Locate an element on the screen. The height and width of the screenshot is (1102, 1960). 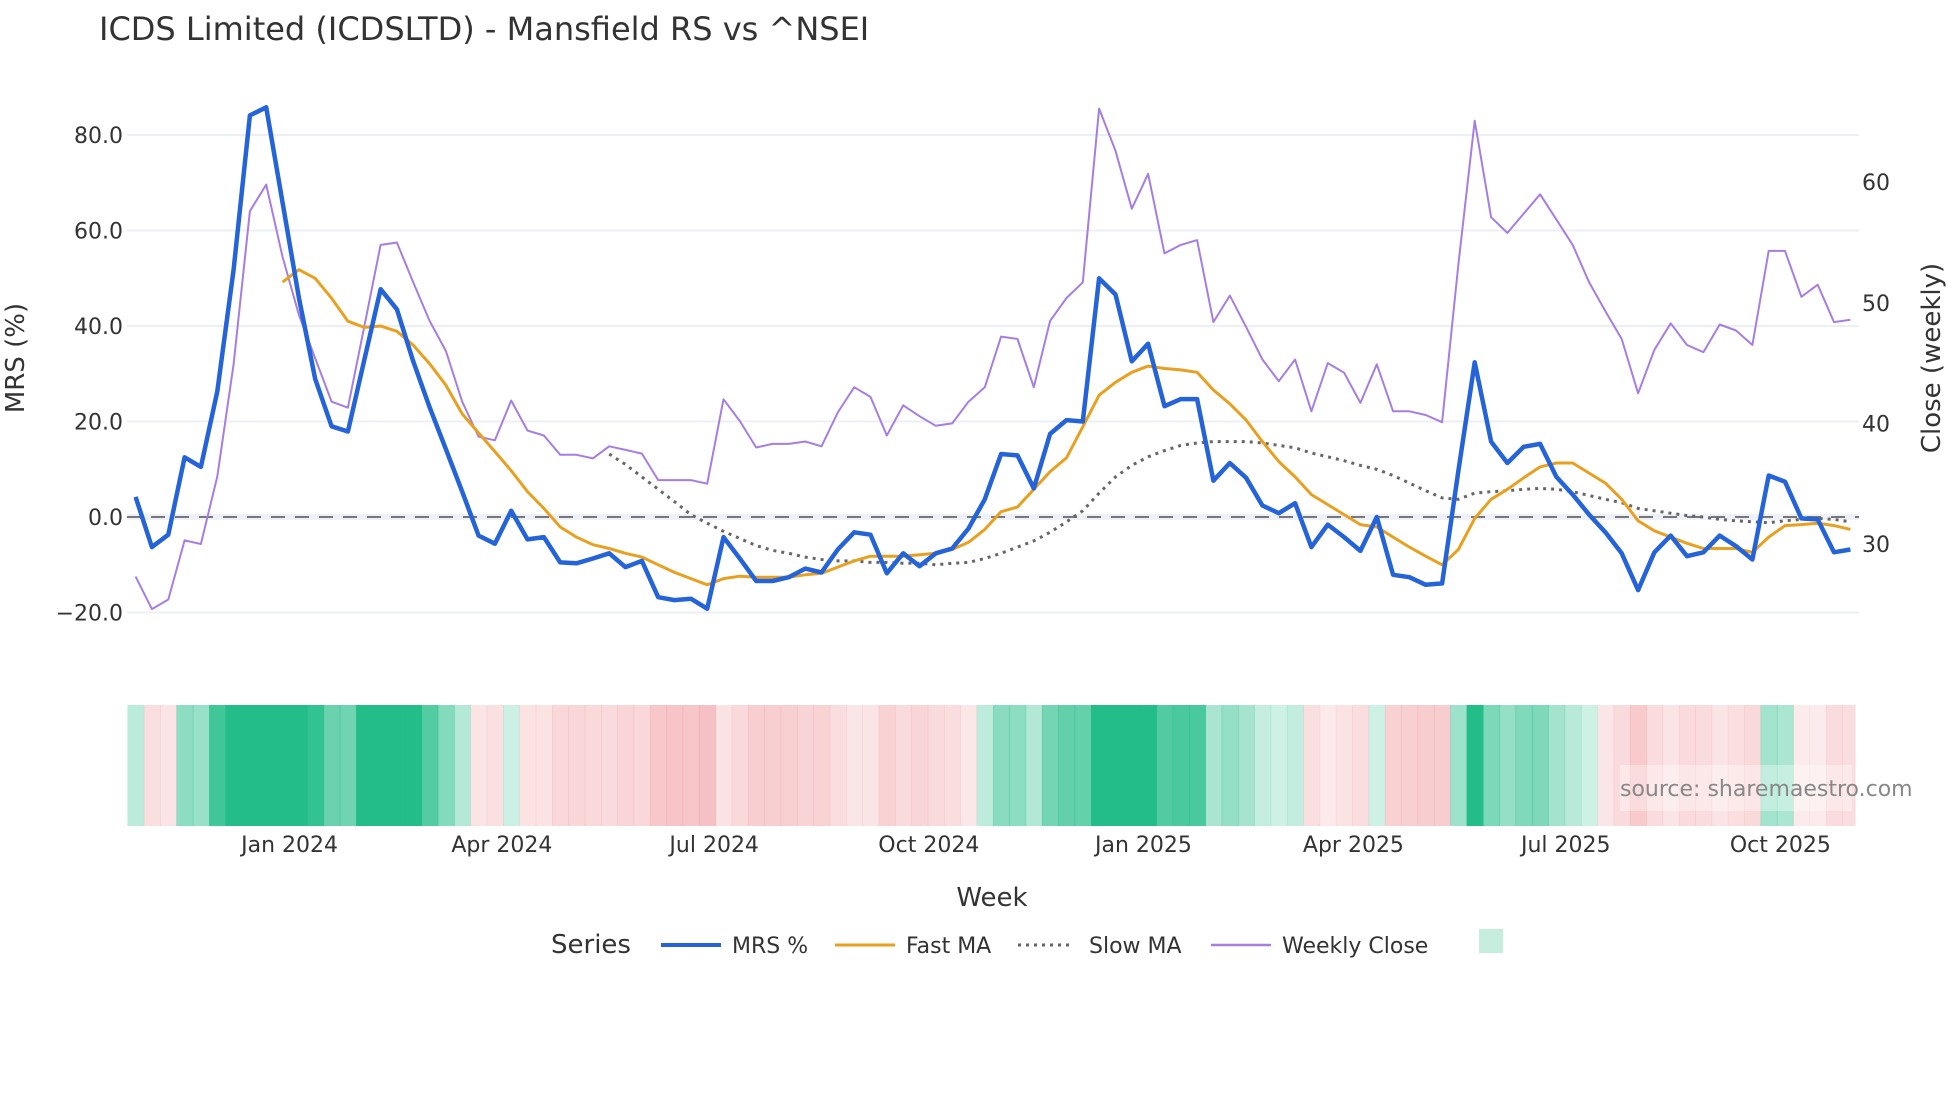
y-tick-label: −20.0 is located at coordinates (89, 614).